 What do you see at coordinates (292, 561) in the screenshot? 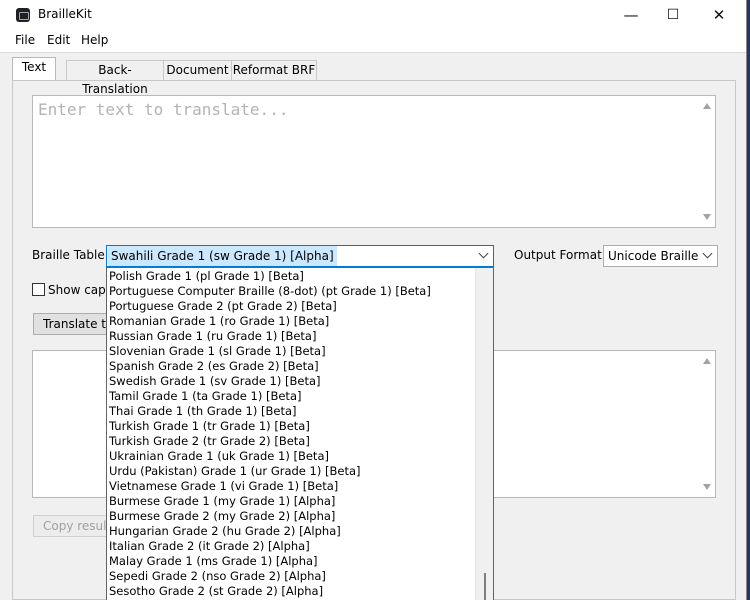
I see `dropdown-option: Malay Grade 1 (ms Grade 1) [Alpha]` at bounding box center [292, 561].